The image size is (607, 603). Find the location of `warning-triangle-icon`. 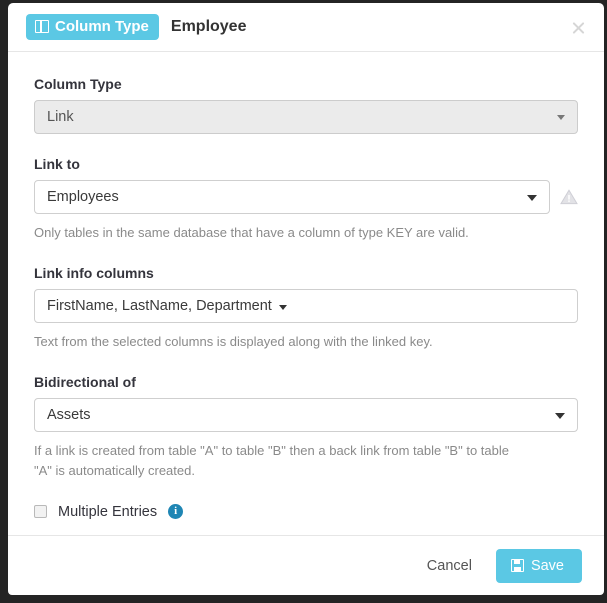

warning-triangle-icon is located at coordinates (569, 197).